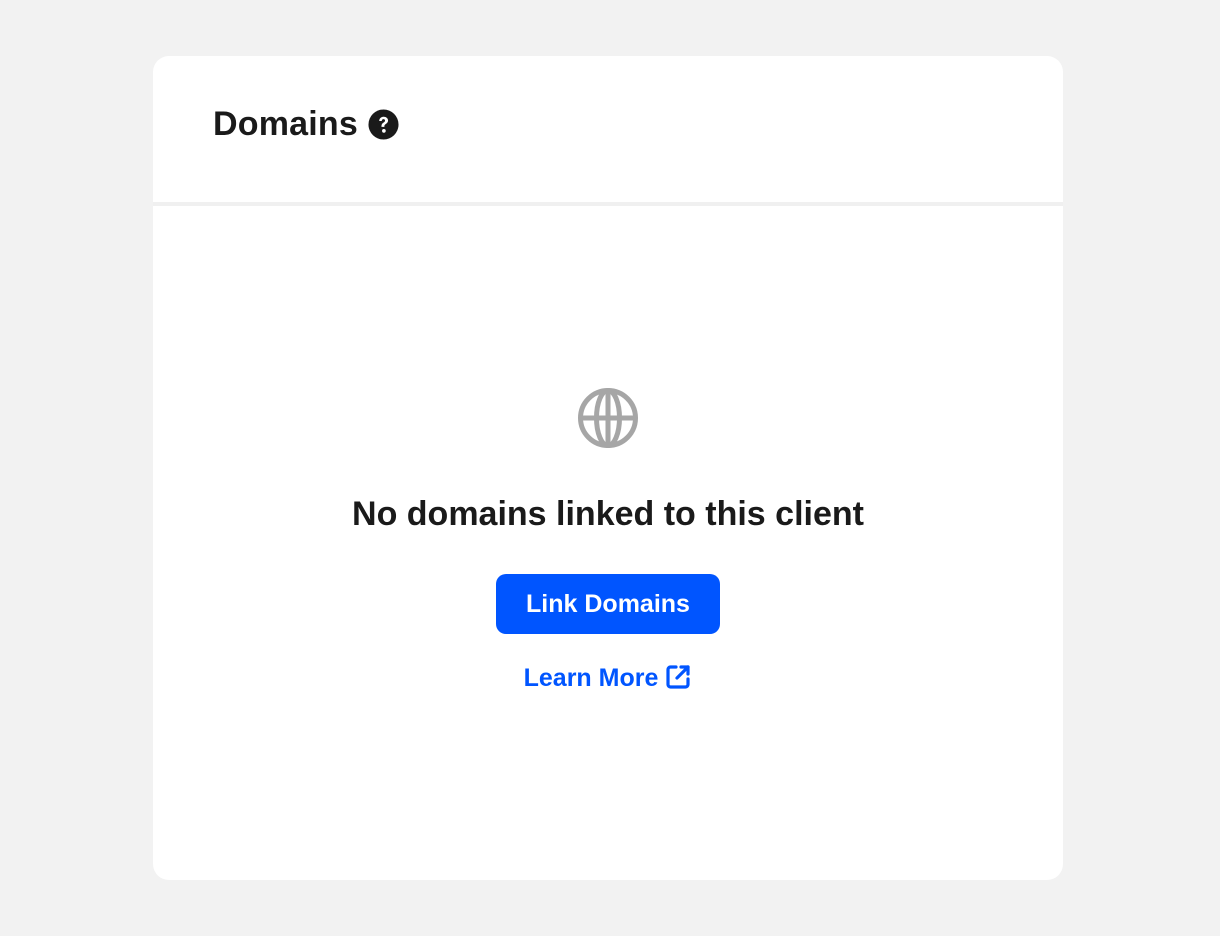 The image size is (1220, 936). Describe the element at coordinates (591, 678) in the screenshot. I see `learn-more-label: Learn More` at that location.